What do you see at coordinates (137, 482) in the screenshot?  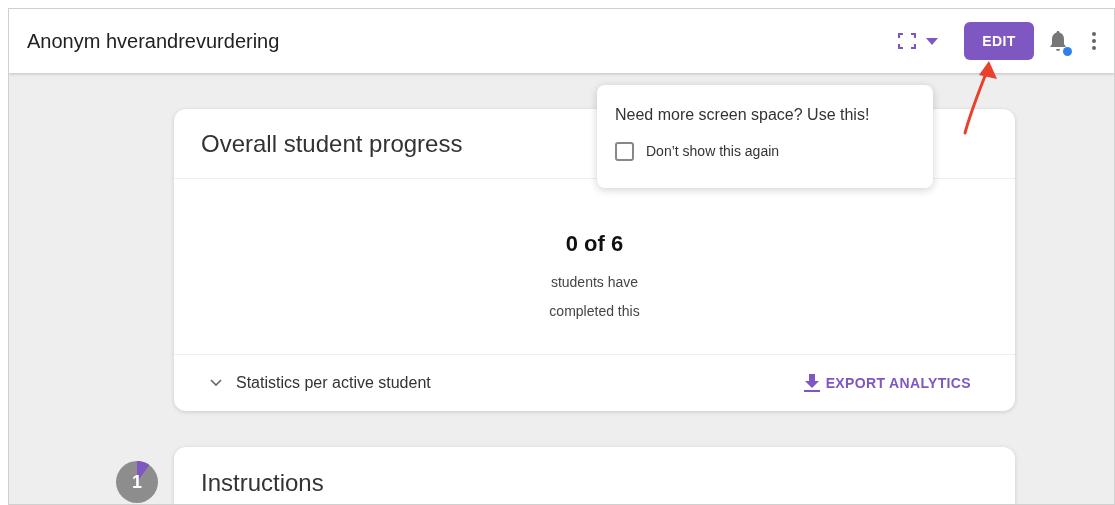 I see `step-badge: 1` at bounding box center [137, 482].